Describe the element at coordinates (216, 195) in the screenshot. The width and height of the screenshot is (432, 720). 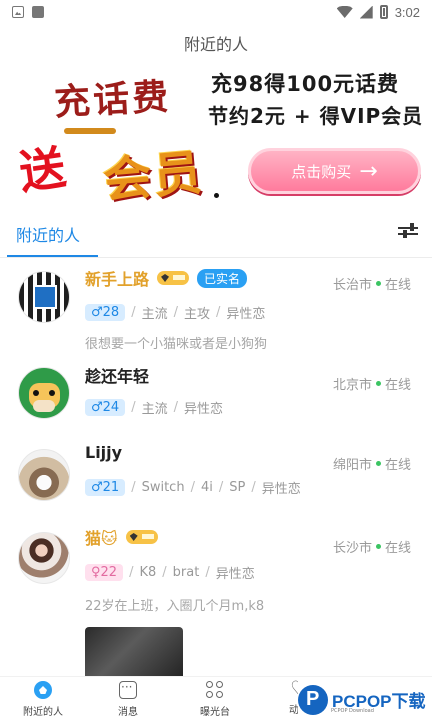
I see `carousel-indicator` at that location.